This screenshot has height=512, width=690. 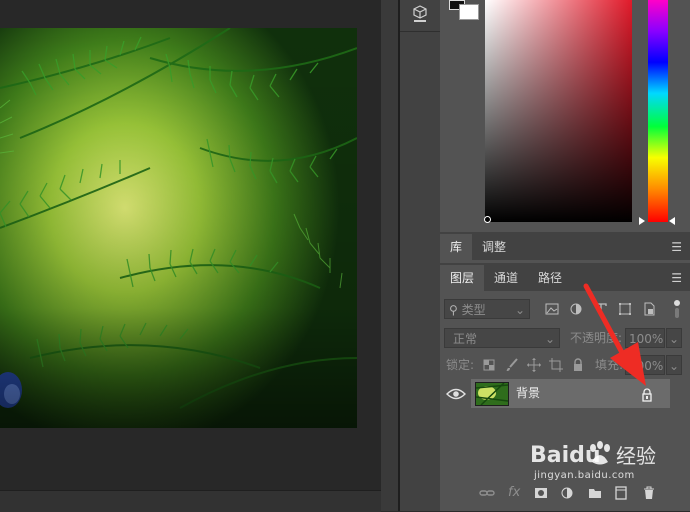 I want to click on panel-menu-icon: ☰, so click(x=676, y=247).